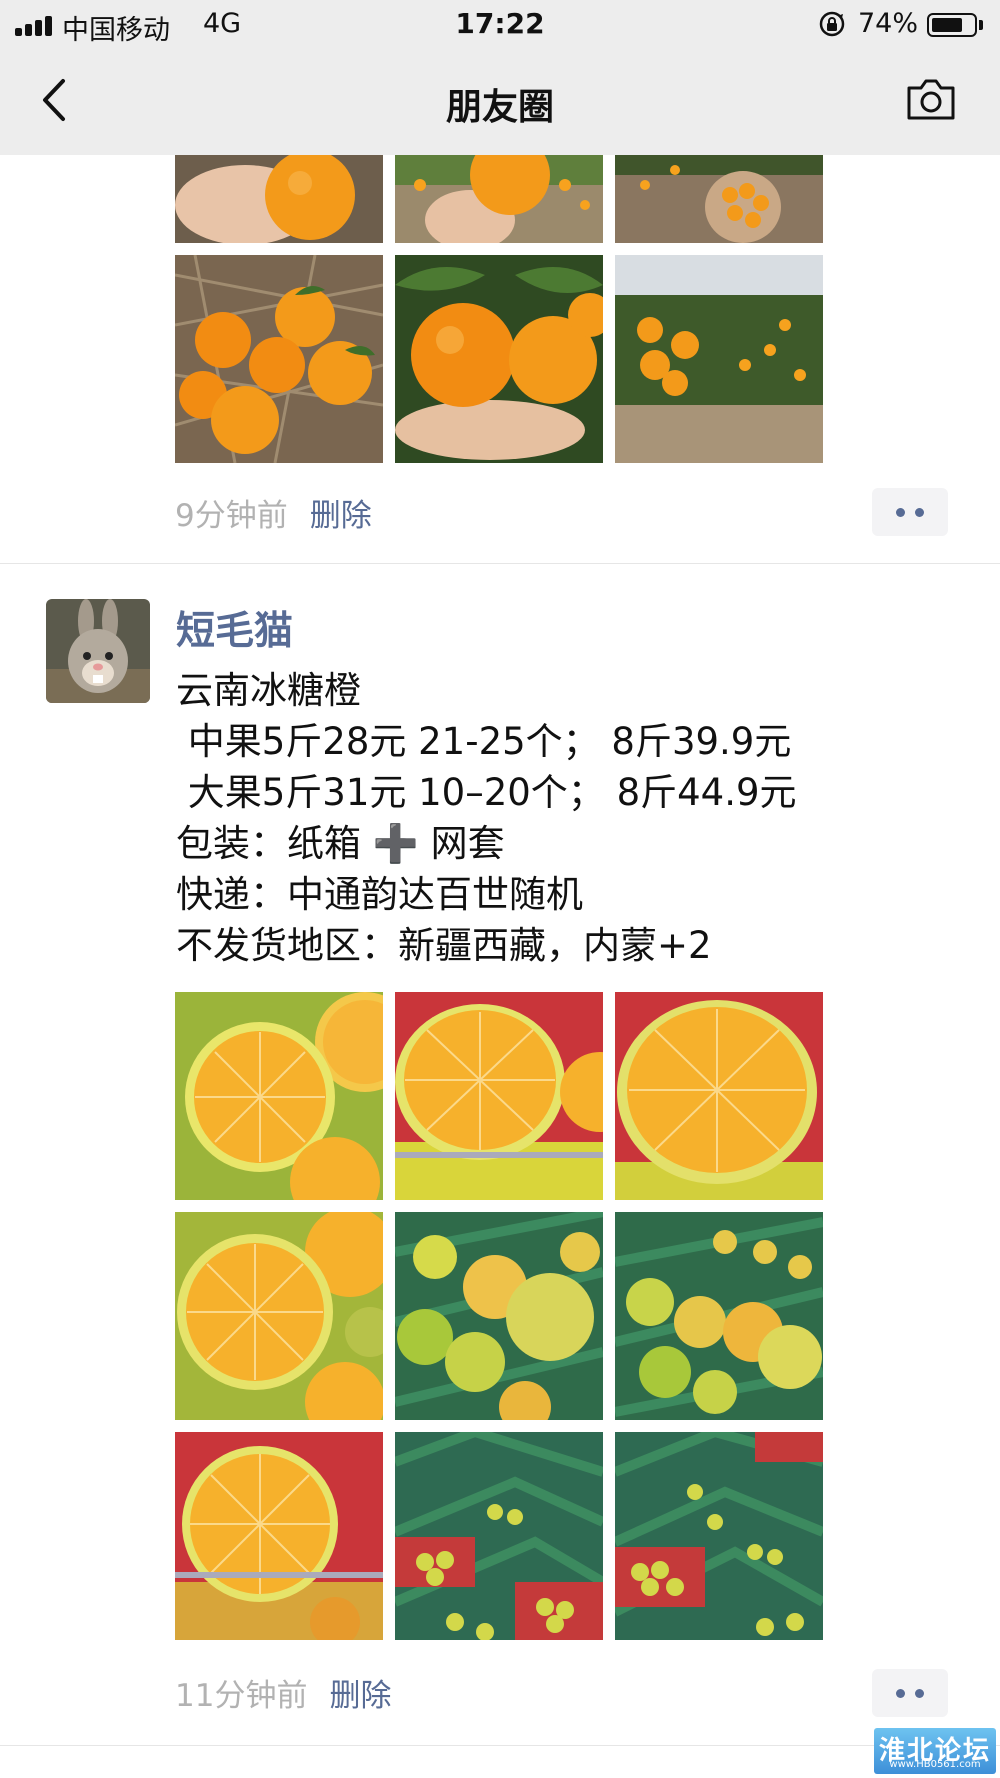 The image size is (1000, 1778). Describe the element at coordinates (341, 516) in the screenshot. I see `post1-delete-link: 删除` at that location.